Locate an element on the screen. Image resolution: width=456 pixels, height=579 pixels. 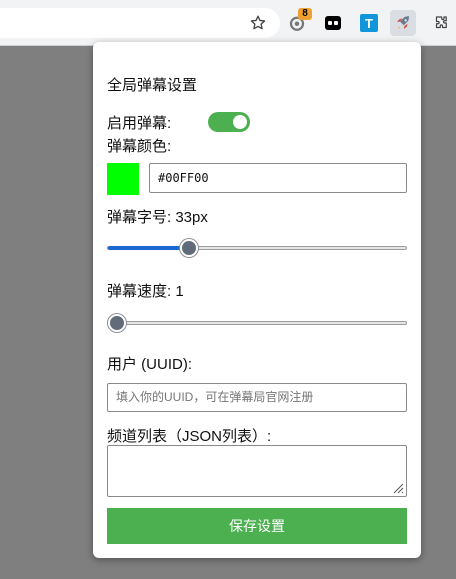
popup-title: 全局弹幕设置 is located at coordinates (152, 85).